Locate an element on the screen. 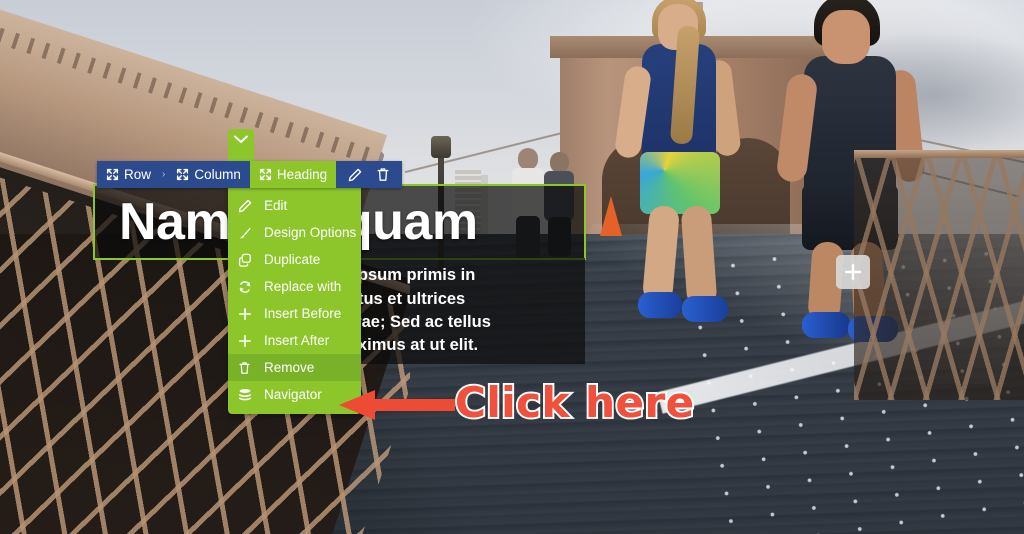  breadcrumb-item-row: Row is located at coordinates (129, 174).